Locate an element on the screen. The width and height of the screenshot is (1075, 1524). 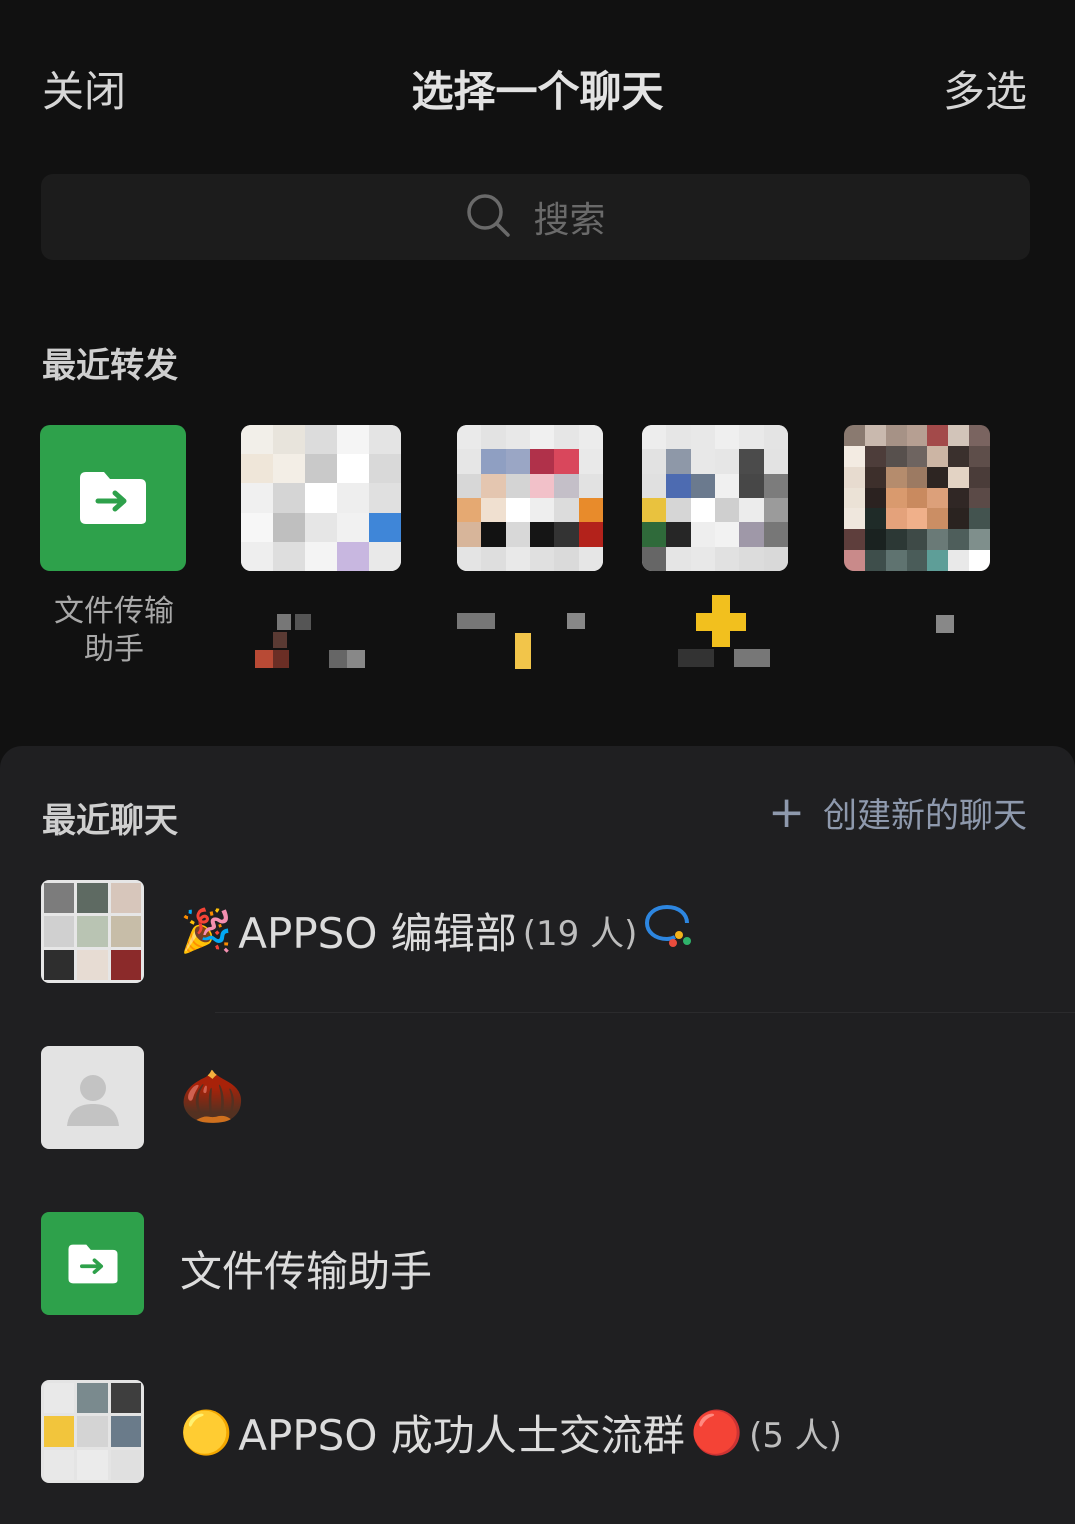
chat-title: APPSO 成功人士交流群 is located at coordinates (461, 1435).